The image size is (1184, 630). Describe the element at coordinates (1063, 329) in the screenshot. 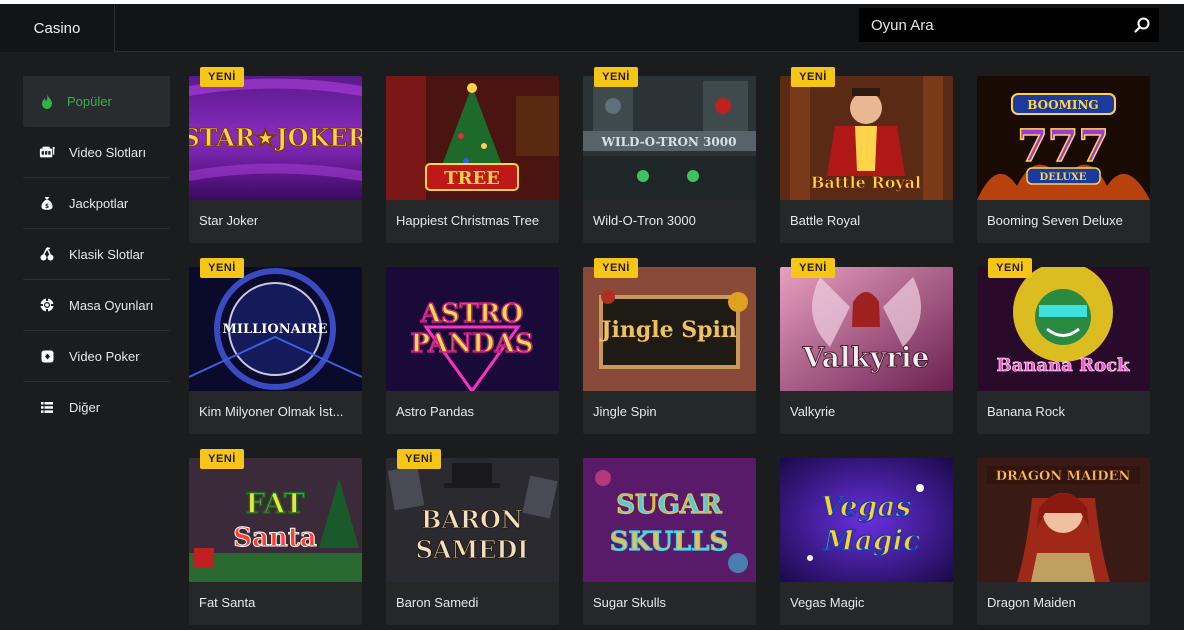

I see `game-thumbnail: Banana Rock` at that location.